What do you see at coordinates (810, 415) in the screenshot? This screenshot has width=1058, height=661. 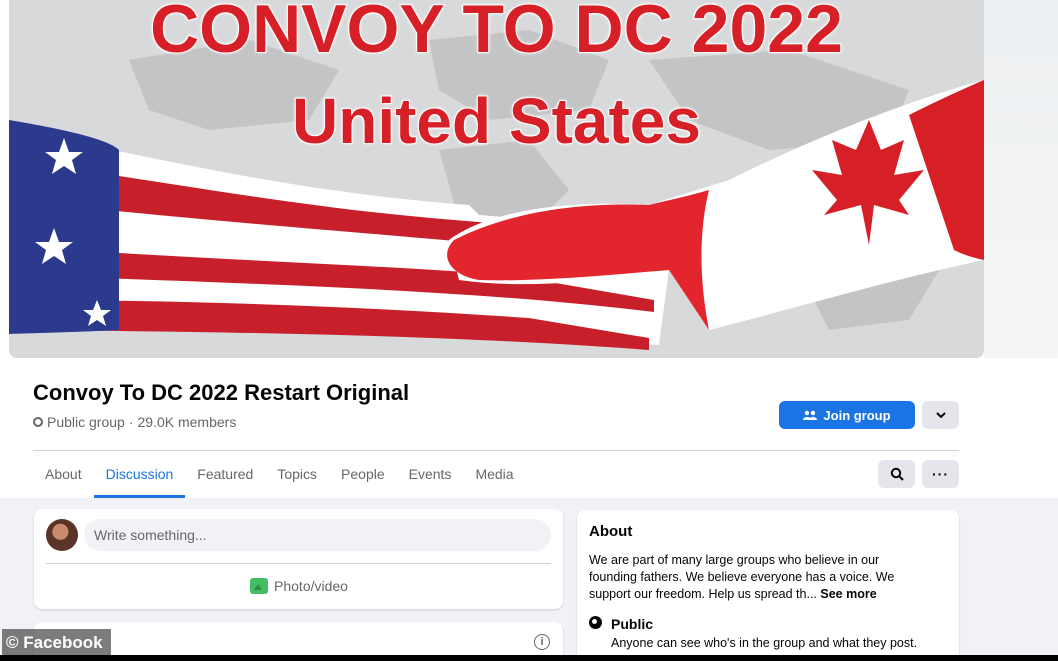 I see `people-icon` at bounding box center [810, 415].